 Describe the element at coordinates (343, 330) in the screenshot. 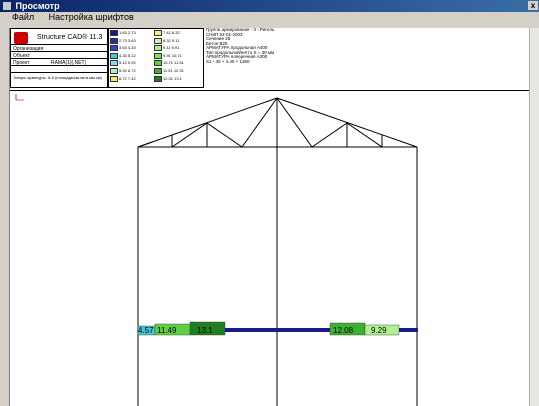

I see `rebar-value-label: 12.08` at that location.